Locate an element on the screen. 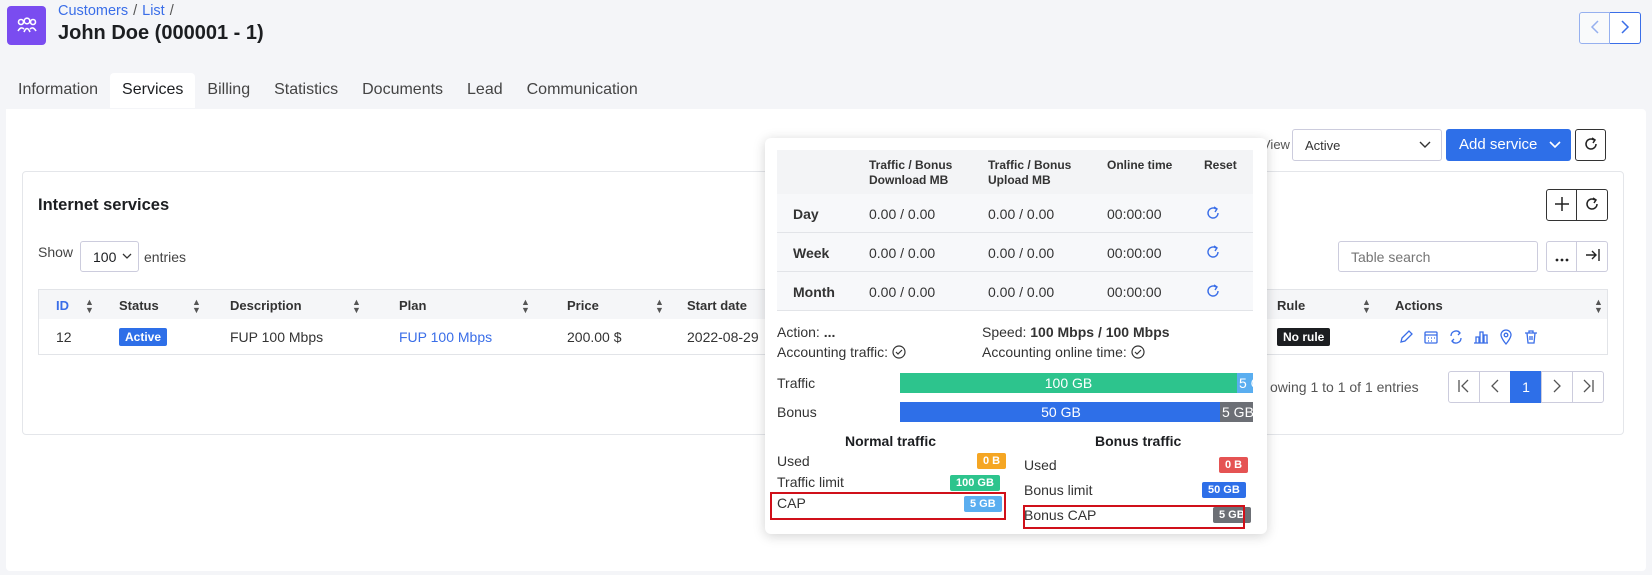 This screenshot has width=1652, height=575. accounting-online-time: Accounting online time: is located at coordinates (1063, 352).